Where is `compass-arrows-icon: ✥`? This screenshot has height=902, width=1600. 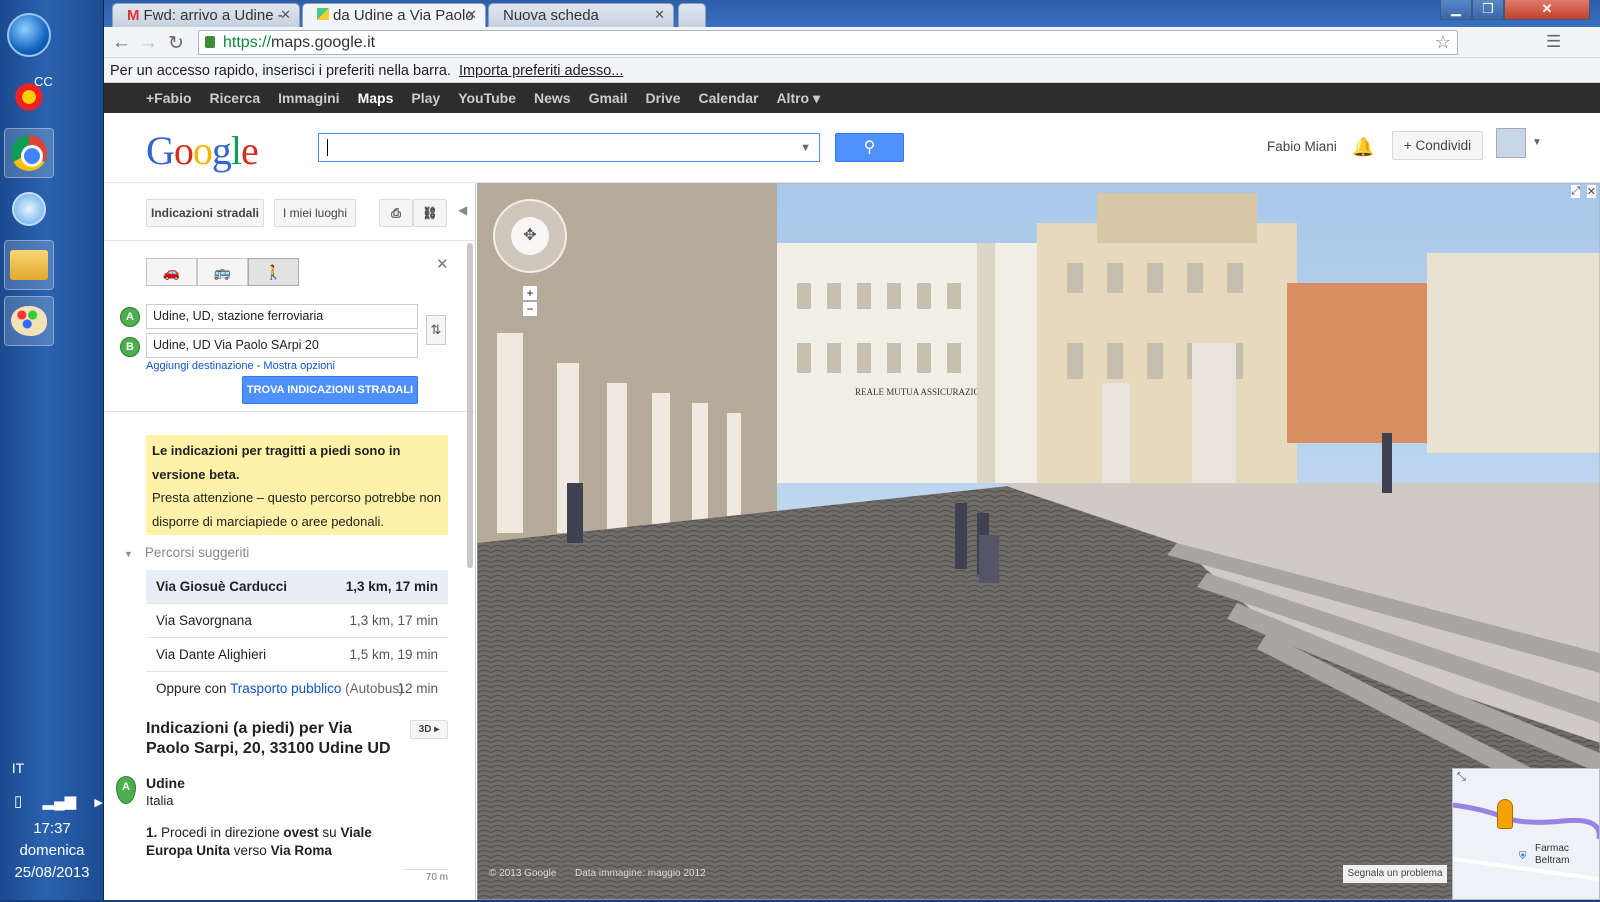 compass-arrows-icon: ✥ is located at coordinates (530, 236).